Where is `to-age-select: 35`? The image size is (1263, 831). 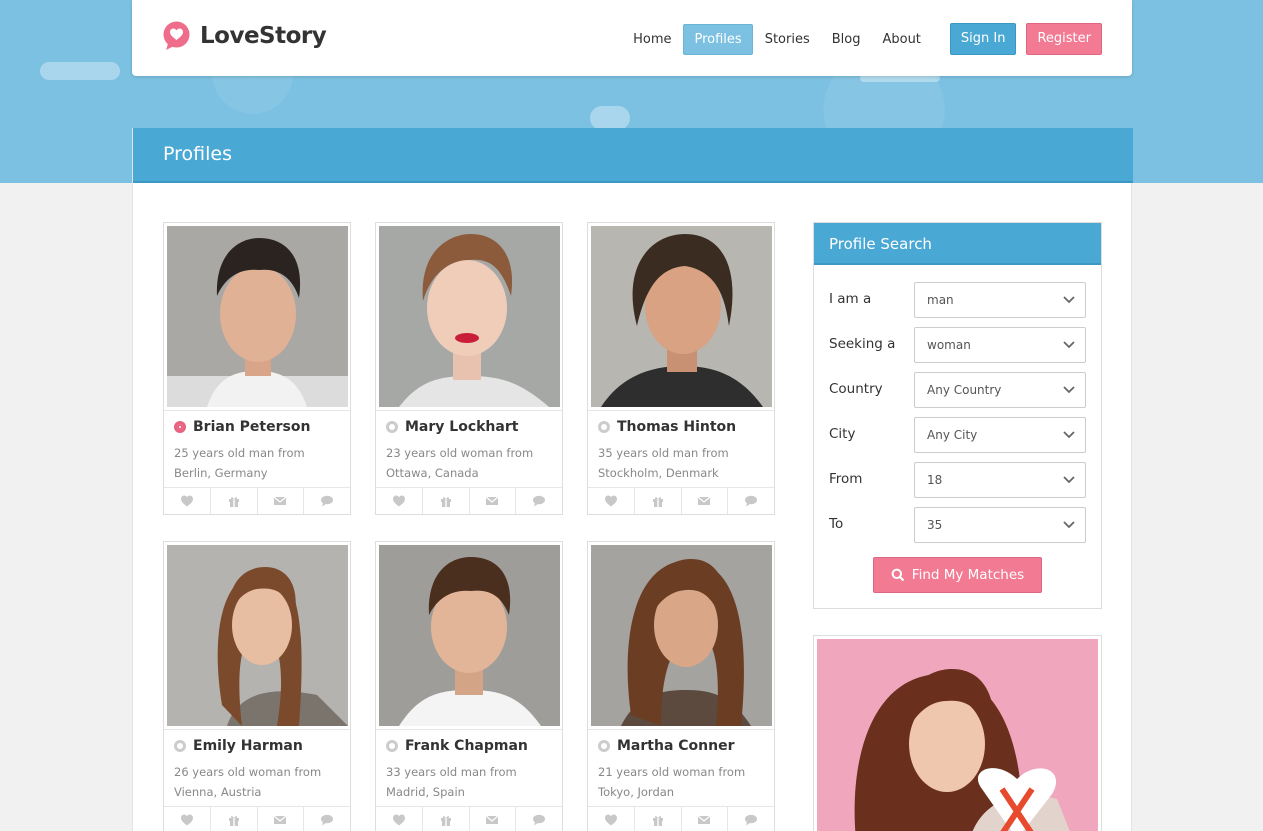
to-age-select: 35 is located at coordinates (1000, 525).